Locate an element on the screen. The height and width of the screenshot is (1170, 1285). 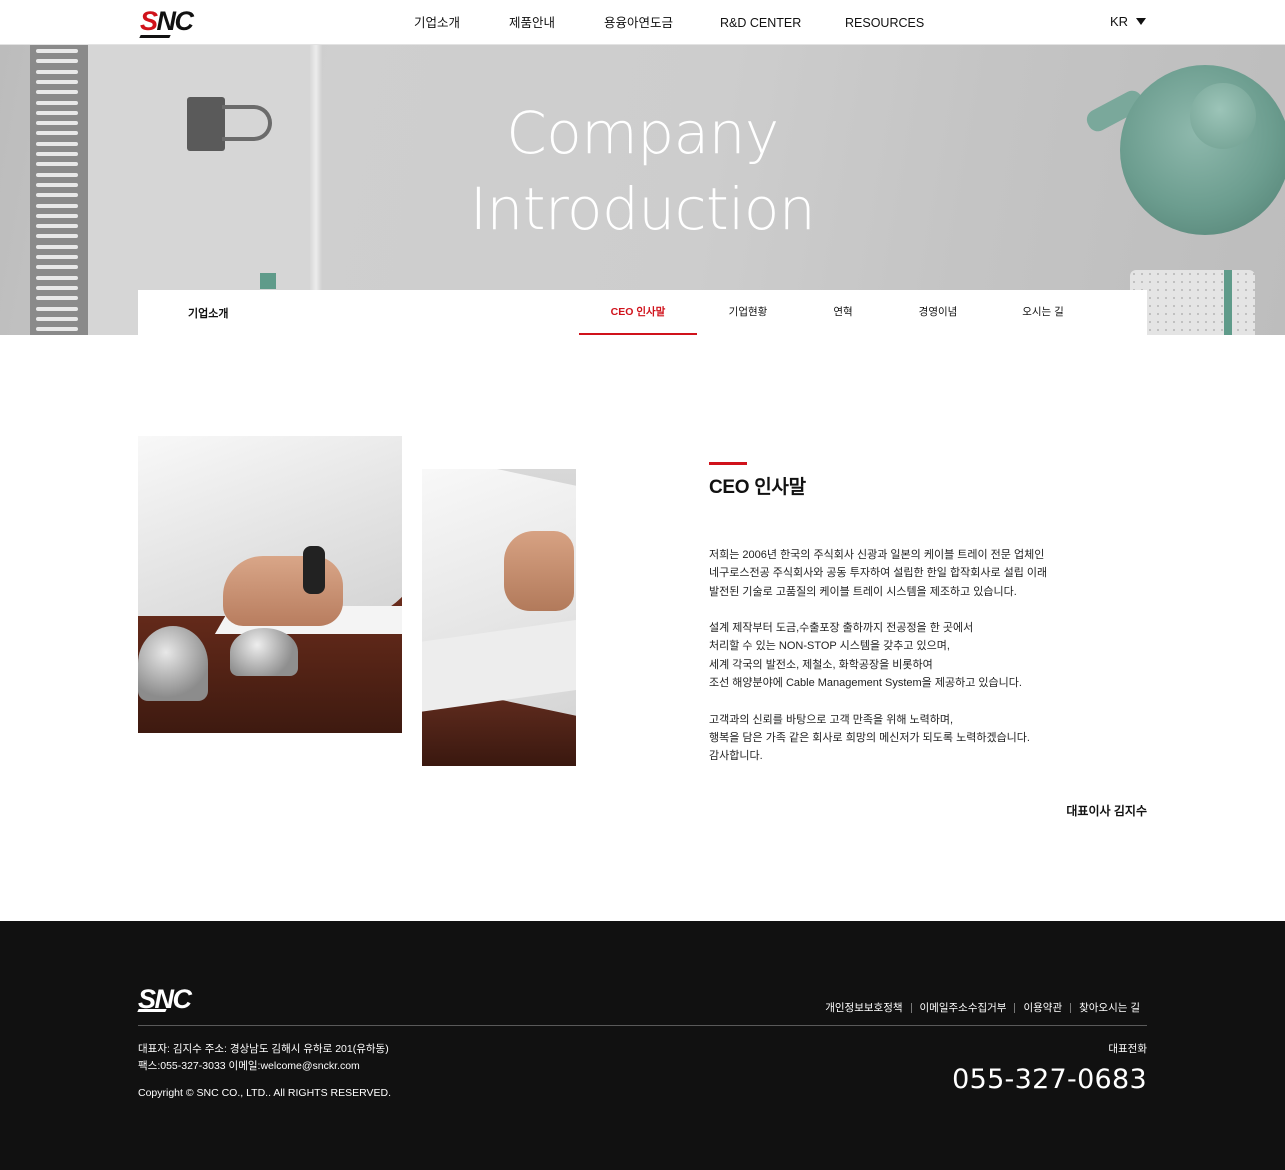
tab-directions: 오시는 길 is located at coordinates (1043, 312).